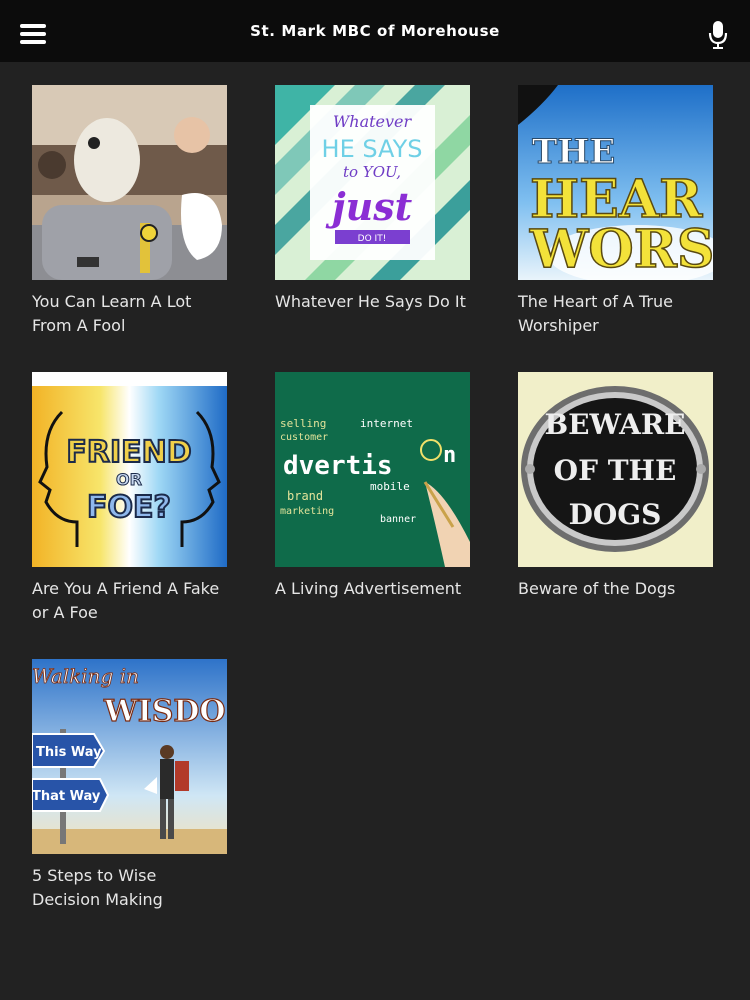 The width and height of the screenshot is (750, 1000). I want to click on friend-or-foe-thumbnail: FRIEND OR FOE?, so click(129, 469).